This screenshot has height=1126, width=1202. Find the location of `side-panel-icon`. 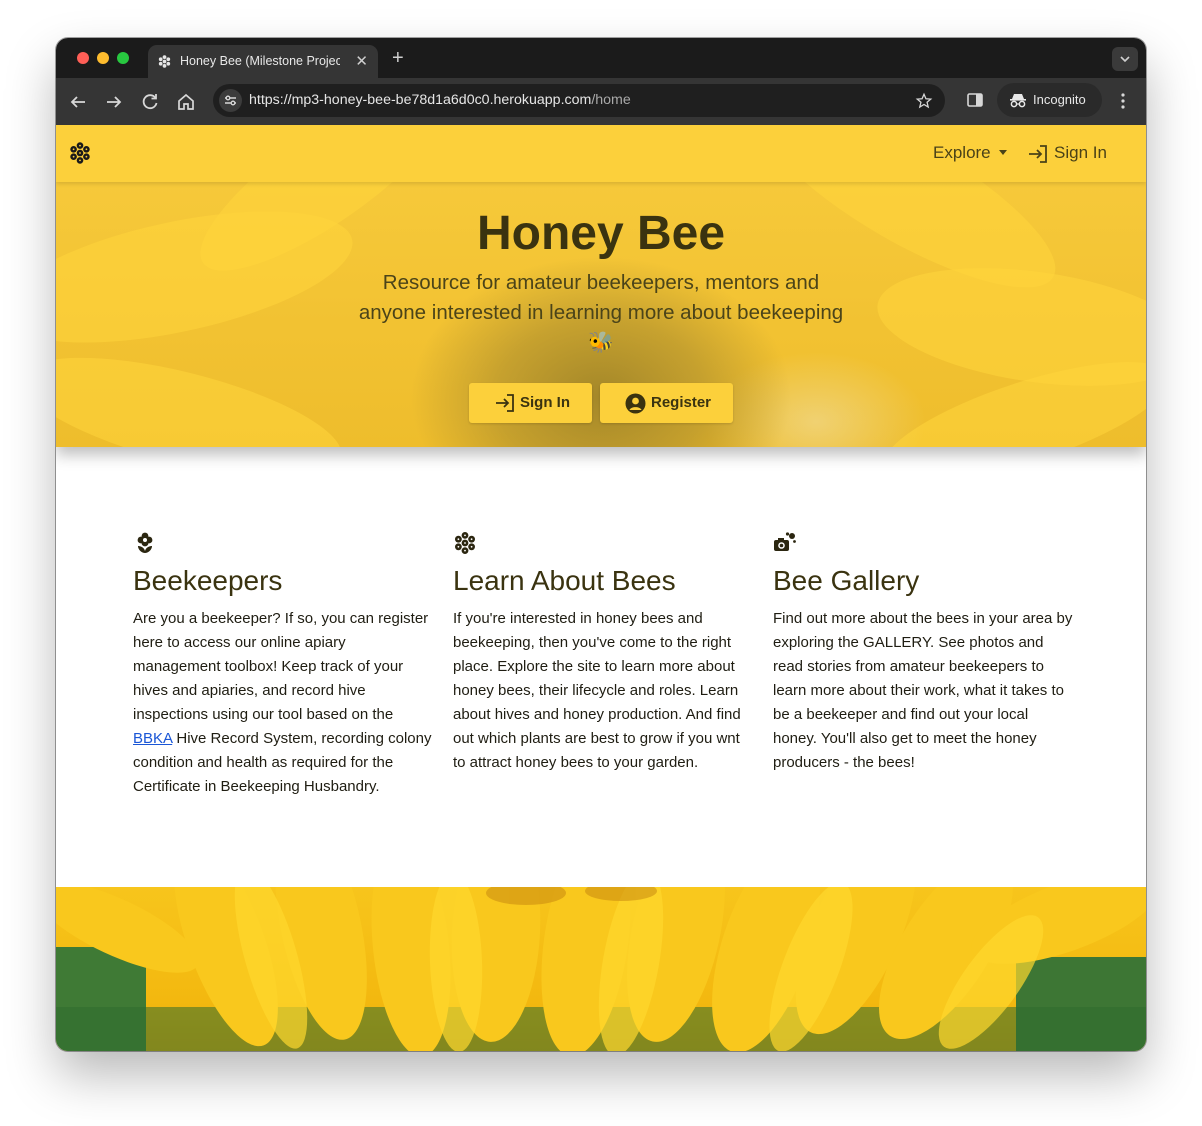

side-panel-icon is located at coordinates (975, 100).